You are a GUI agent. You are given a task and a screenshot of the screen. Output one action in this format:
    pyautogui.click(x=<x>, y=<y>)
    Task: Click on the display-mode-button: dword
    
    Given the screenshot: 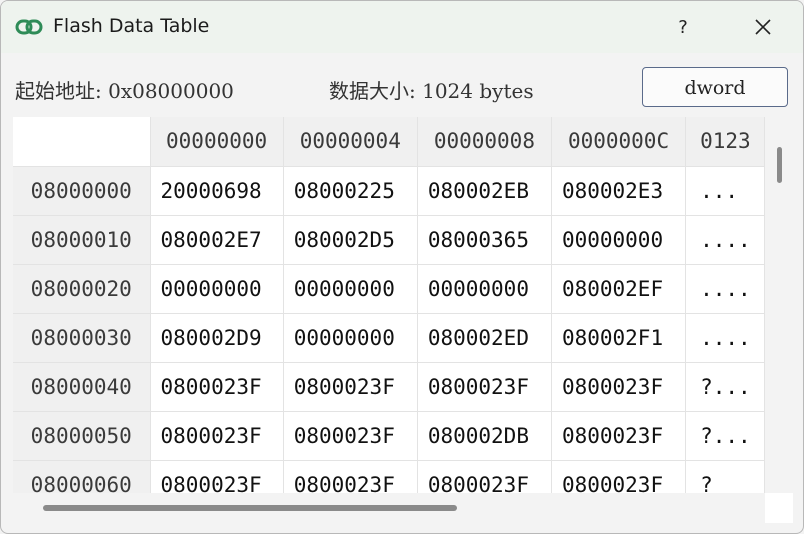 What is the action you would take?
    pyautogui.click(x=715, y=87)
    